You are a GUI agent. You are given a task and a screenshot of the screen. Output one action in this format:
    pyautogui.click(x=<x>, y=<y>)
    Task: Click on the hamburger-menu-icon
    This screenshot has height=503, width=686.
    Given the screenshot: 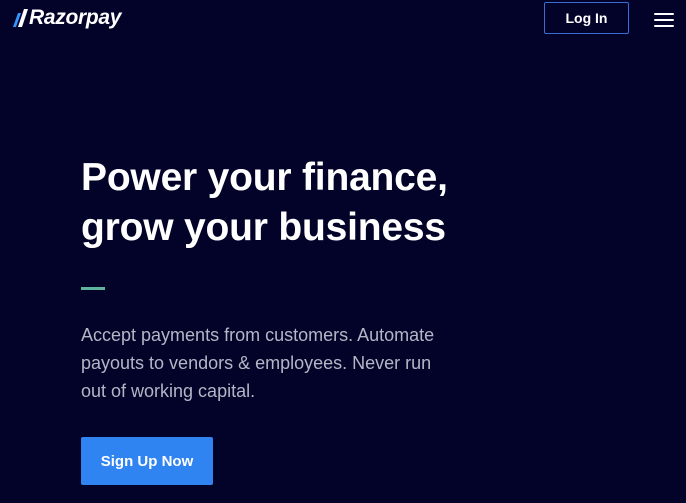 What is the action you would take?
    pyautogui.click(x=664, y=20)
    